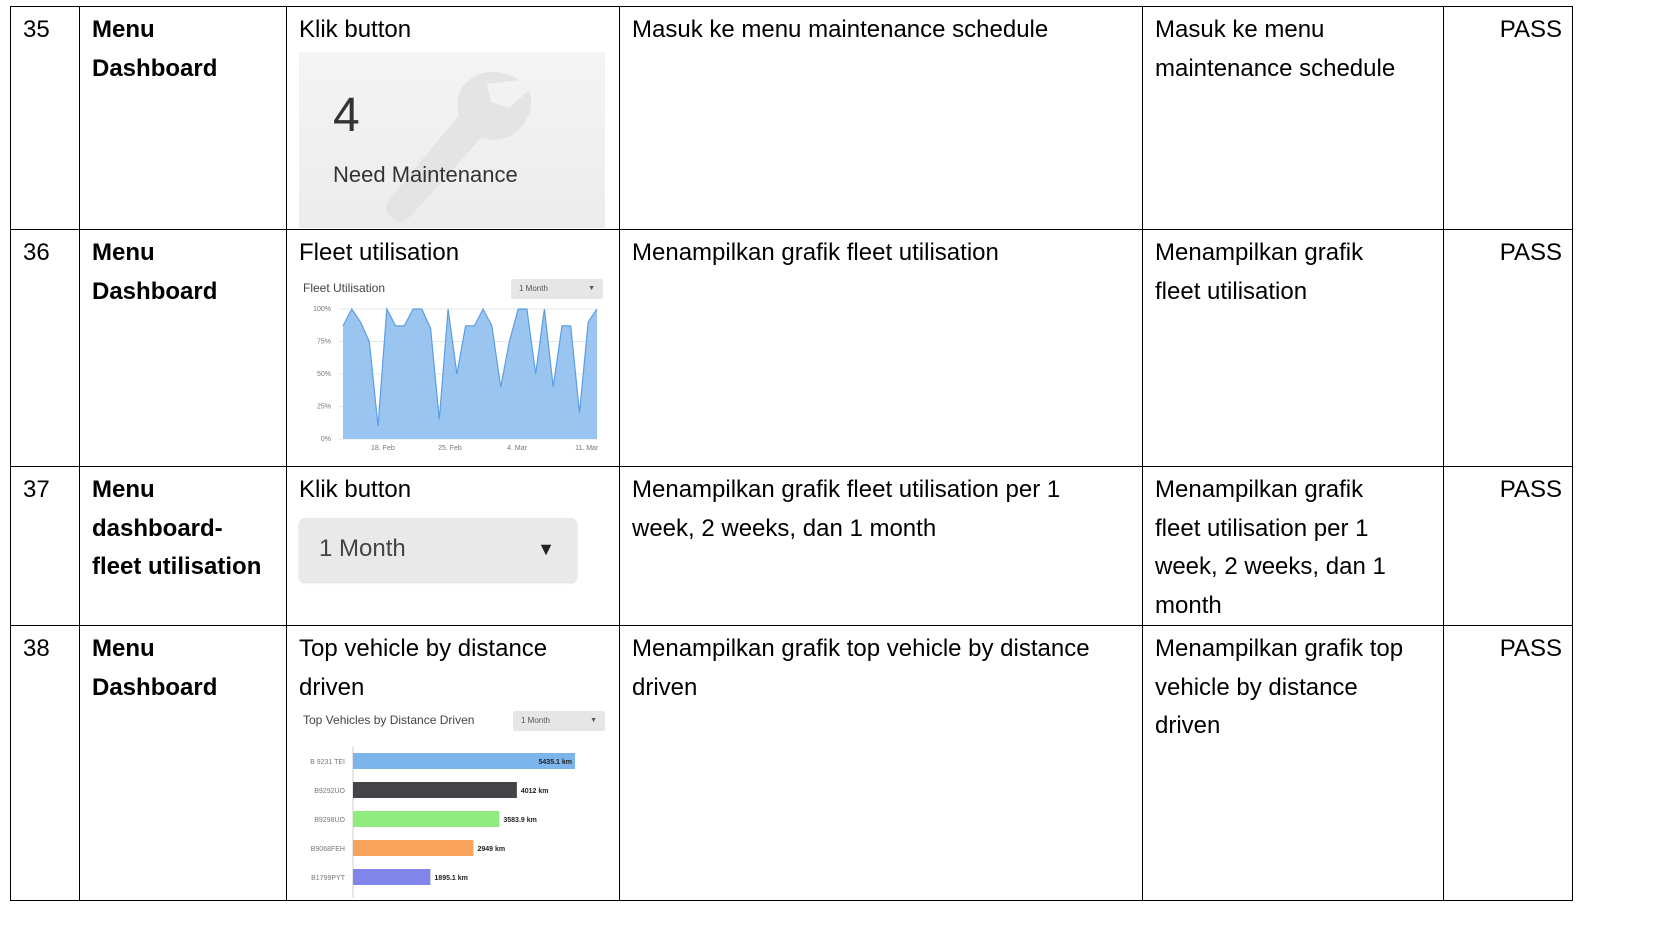 This screenshot has width=1672, height=943. Describe the element at coordinates (559, 721) in the screenshot. I see `period-select: 1 Month ▼` at that location.